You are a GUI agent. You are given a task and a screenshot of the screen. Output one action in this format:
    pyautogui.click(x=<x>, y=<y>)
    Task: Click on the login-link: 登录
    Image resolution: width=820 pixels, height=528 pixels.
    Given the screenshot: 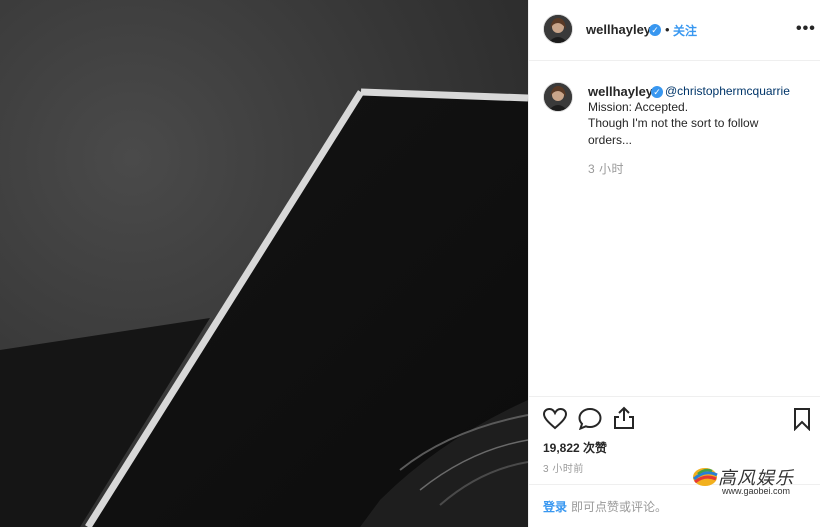 What is the action you would take?
    pyautogui.click(x=555, y=506)
    